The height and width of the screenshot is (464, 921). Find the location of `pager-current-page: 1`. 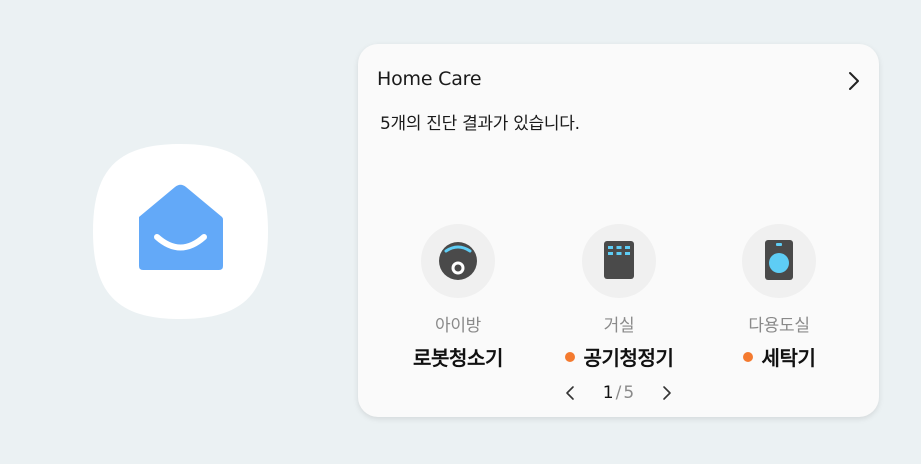

pager-current-page: 1 is located at coordinates (608, 393).